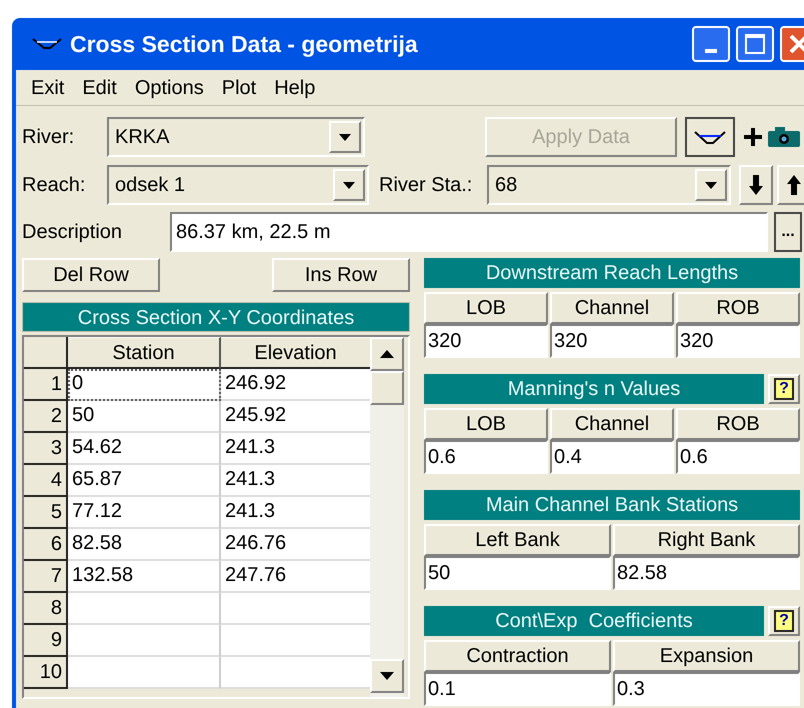  I want to click on table-title: Cross Section X-Y Coordinates, so click(216, 317).